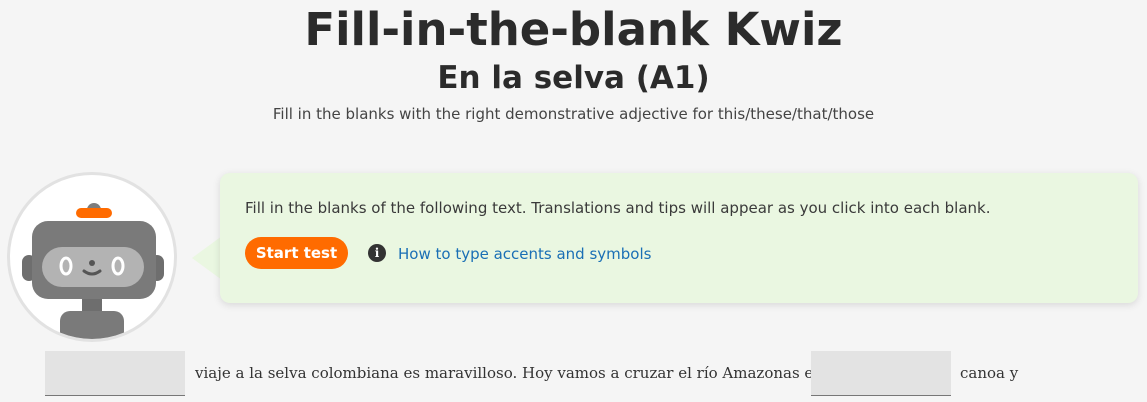 This screenshot has width=1147, height=402. What do you see at coordinates (296, 253) in the screenshot?
I see `start-test-button: Start test` at bounding box center [296, 253].